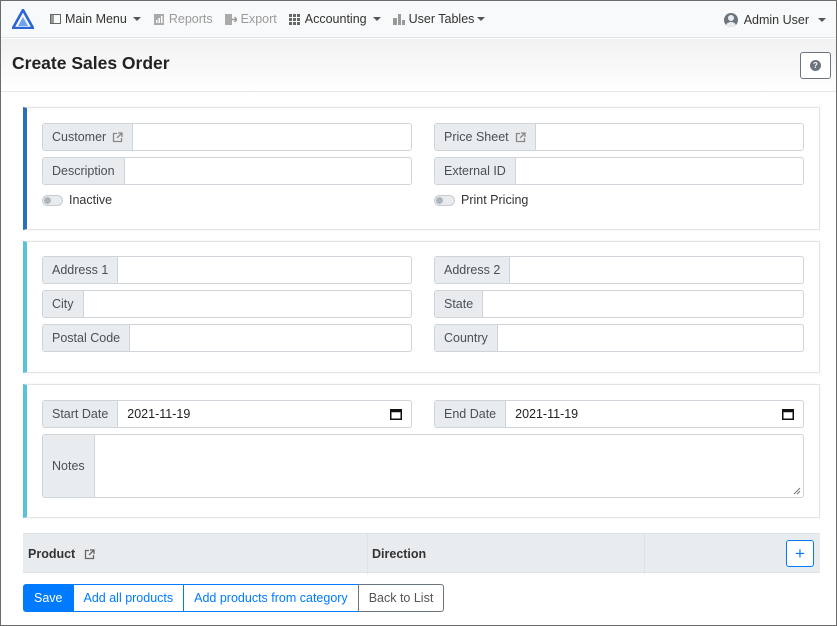 Image resolution: width=837 pixels, height=626 pixels. I want to click on postal-code-input, so click(270, 338).